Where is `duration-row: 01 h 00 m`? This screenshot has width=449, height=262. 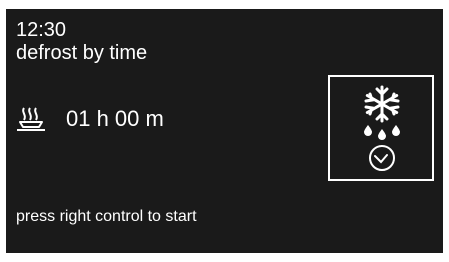 duration-row: 01 h 00 m is located at coordinates (90, 119).